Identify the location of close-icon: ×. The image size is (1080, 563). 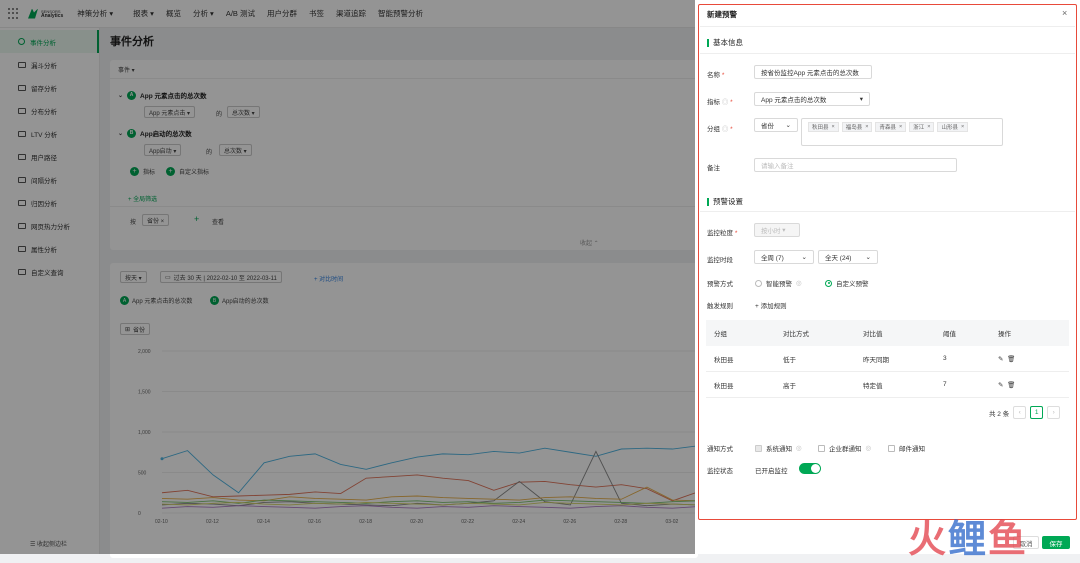
(1064, 13).